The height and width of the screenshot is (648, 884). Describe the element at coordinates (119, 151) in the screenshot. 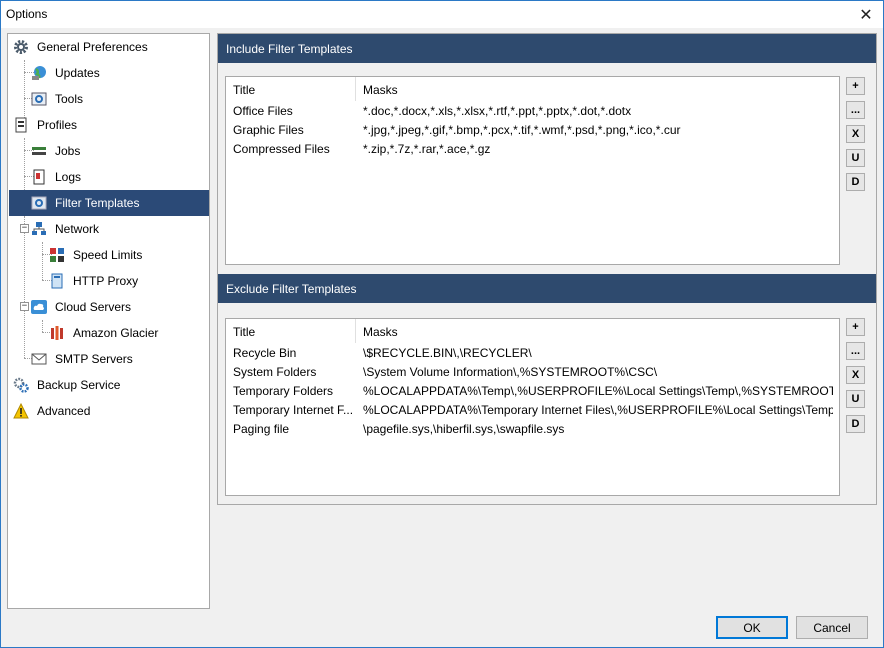

I see `tree-item-jobs: Jobs` at that location.